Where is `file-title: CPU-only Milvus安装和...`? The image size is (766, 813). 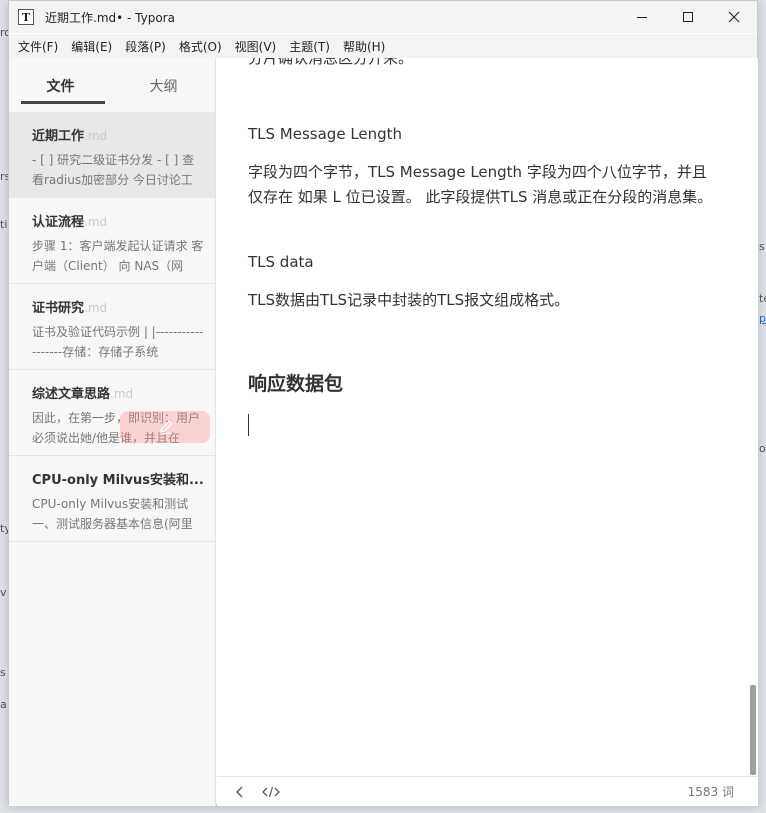 file-title: CPU-only Milvus安装和... is located at coordinates (118, 478).